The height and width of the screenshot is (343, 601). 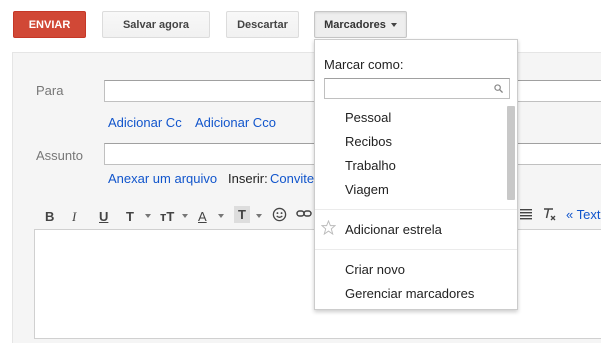 I want to click on link-icon, so click(x=304, y=215).